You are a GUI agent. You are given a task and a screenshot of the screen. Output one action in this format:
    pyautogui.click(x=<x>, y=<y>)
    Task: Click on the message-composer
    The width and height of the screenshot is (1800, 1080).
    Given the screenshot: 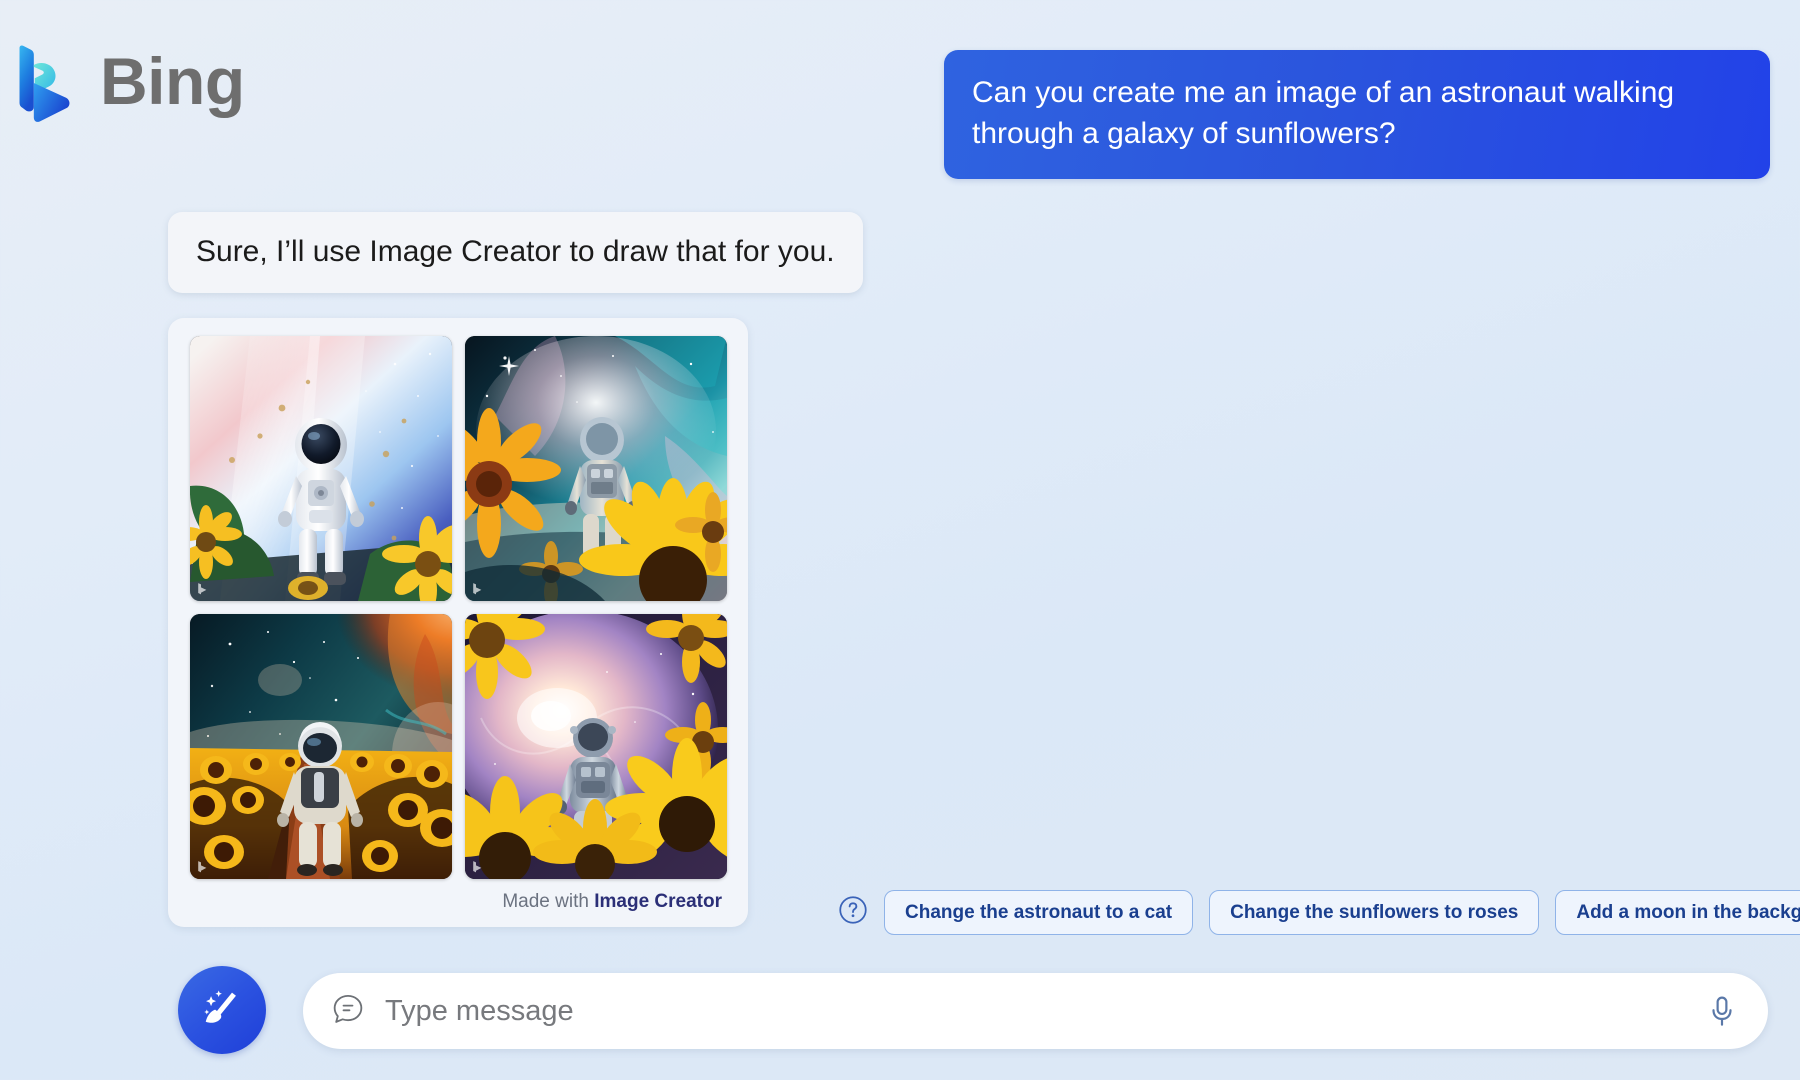 What is the action you would take?
    pyautogui.click(x=1035, y=1011)
    